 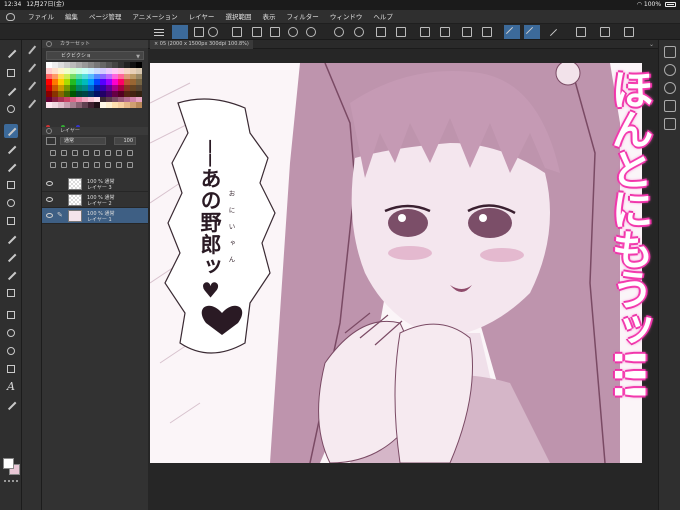 What do you see at coordinates (97, 153) in the screenshot?
I see `mask-icon` at bounding box center [97, 153].